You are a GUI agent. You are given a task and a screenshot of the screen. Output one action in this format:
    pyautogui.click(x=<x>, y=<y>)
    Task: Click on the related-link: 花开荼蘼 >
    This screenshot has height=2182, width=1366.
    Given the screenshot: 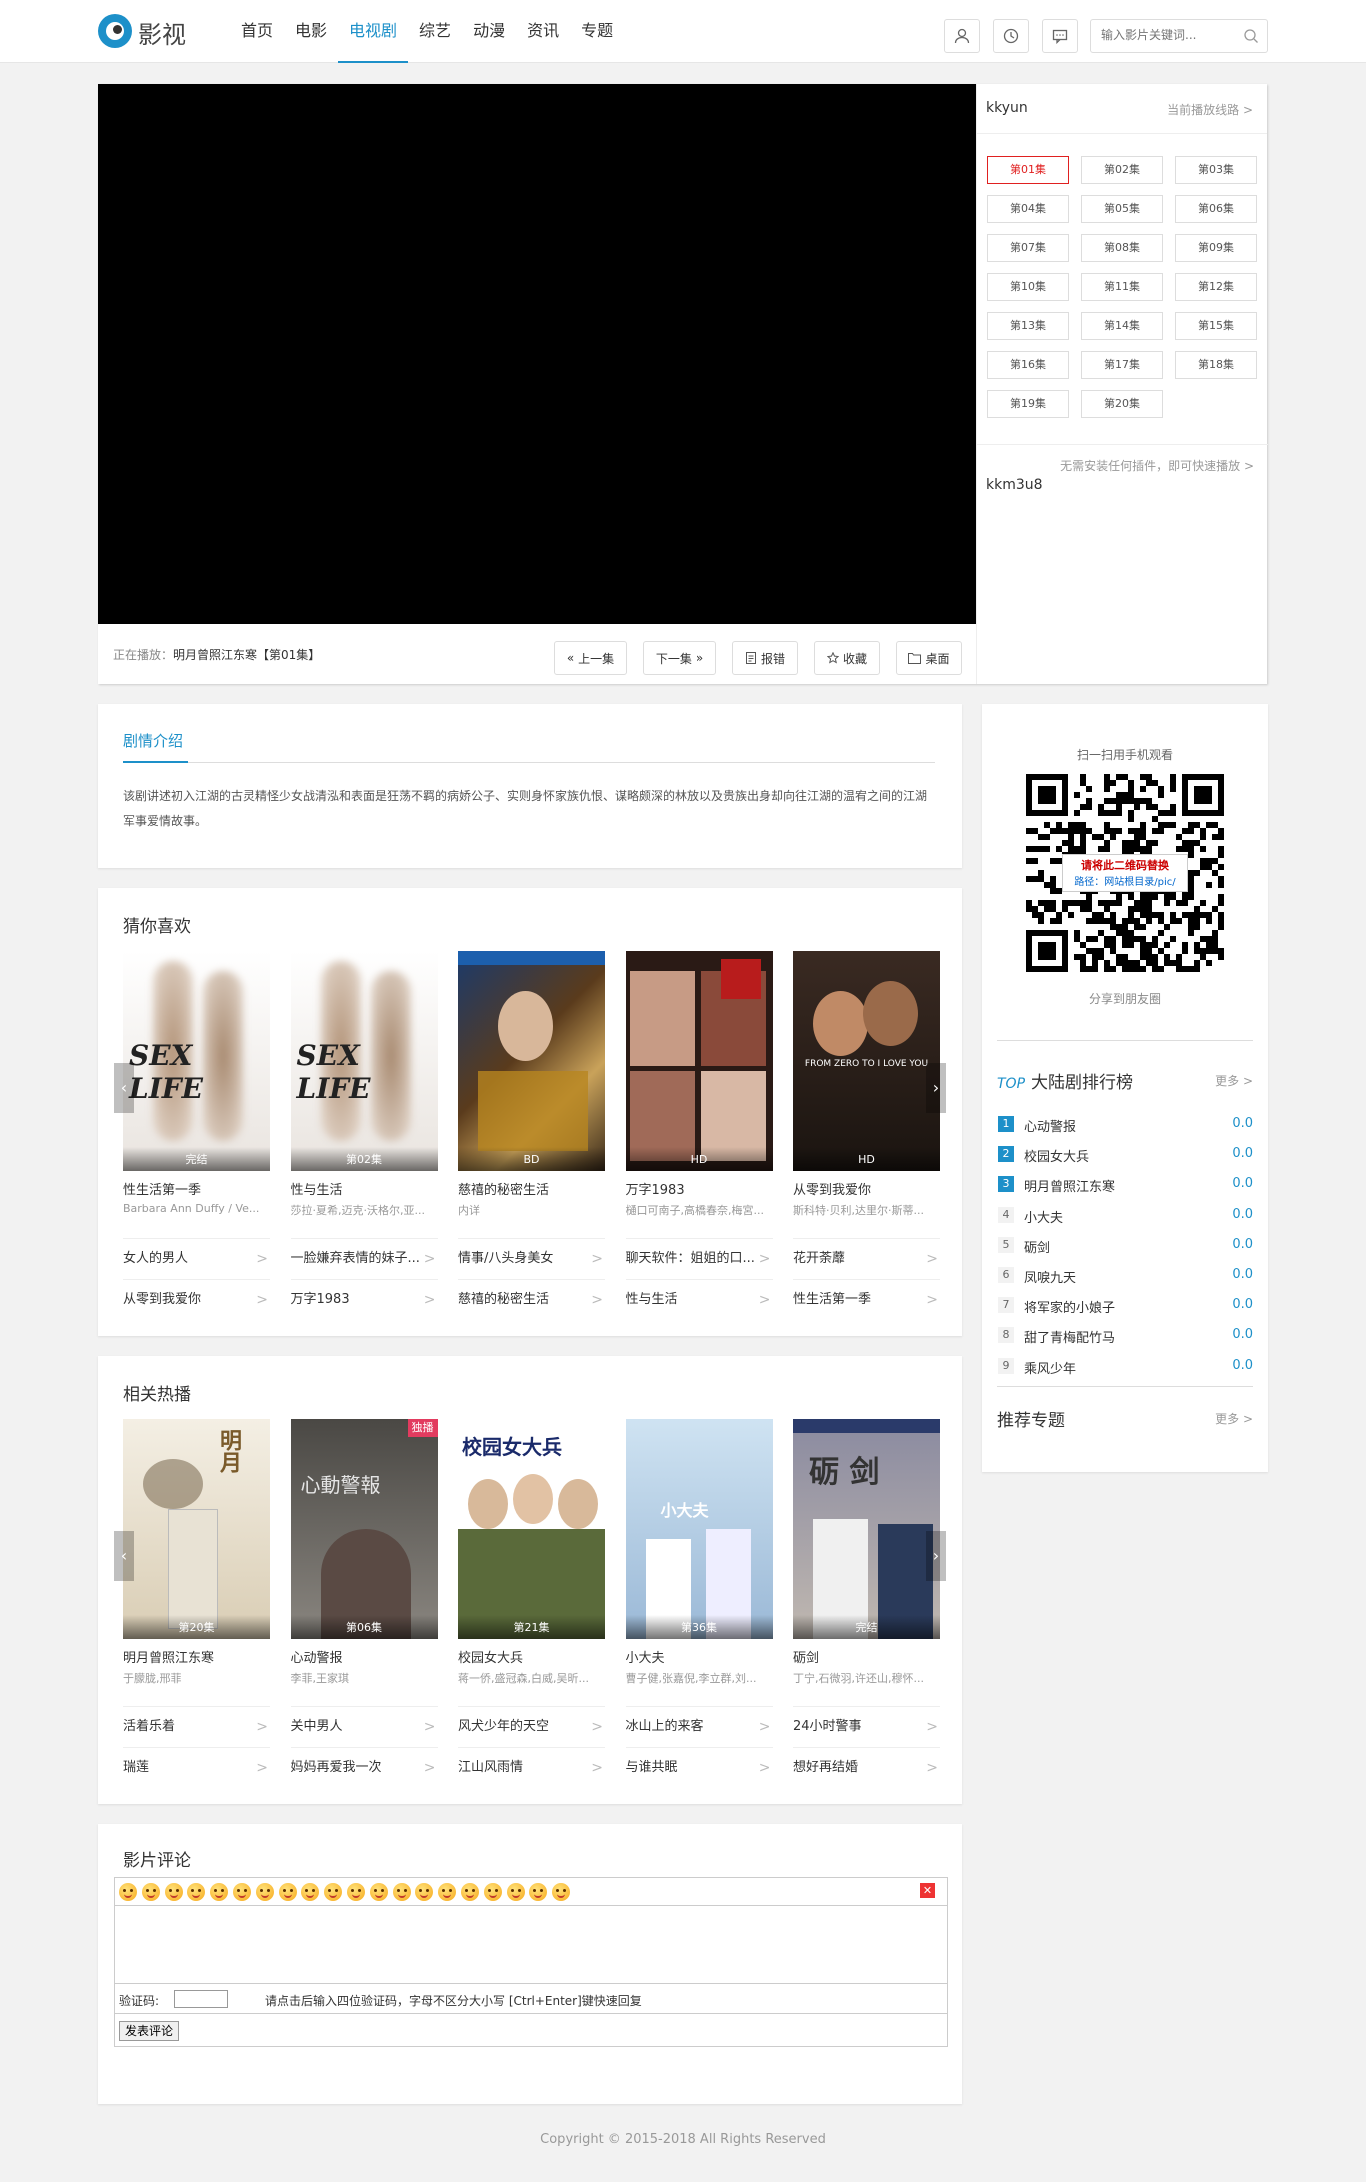 What is the action you would take?
    pyautogui.click(x=866, y=1258)
    